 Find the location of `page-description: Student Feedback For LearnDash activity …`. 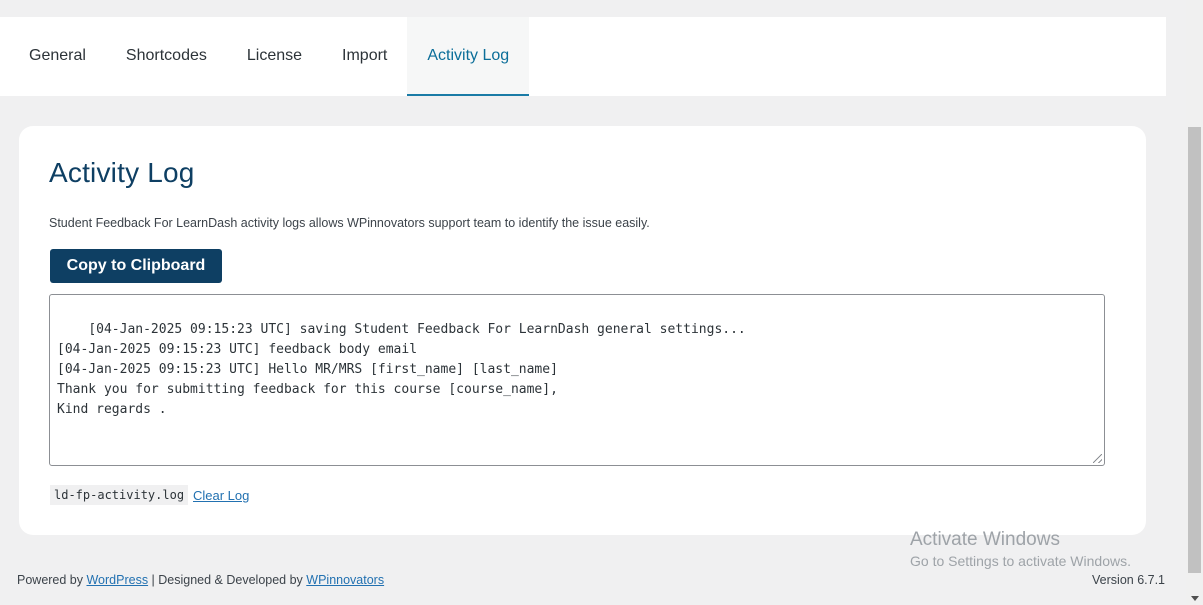

page-description: Student Feedback For LearnDash activity … is located at coordinates (349, 223).